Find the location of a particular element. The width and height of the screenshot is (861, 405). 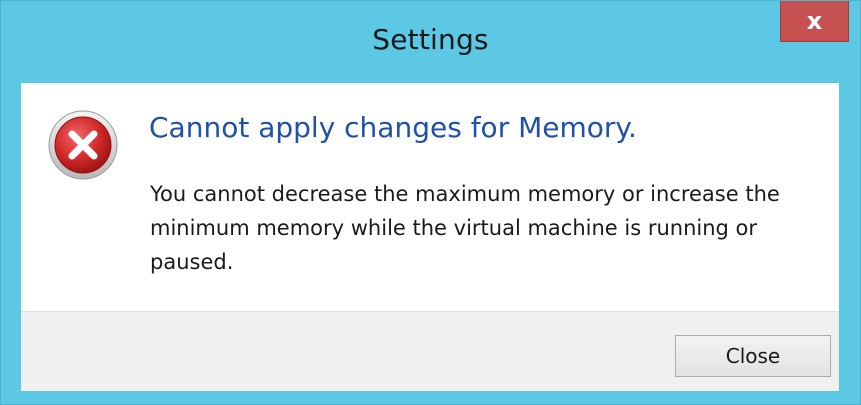

close-button: Close is located at coordinates (753, 356).